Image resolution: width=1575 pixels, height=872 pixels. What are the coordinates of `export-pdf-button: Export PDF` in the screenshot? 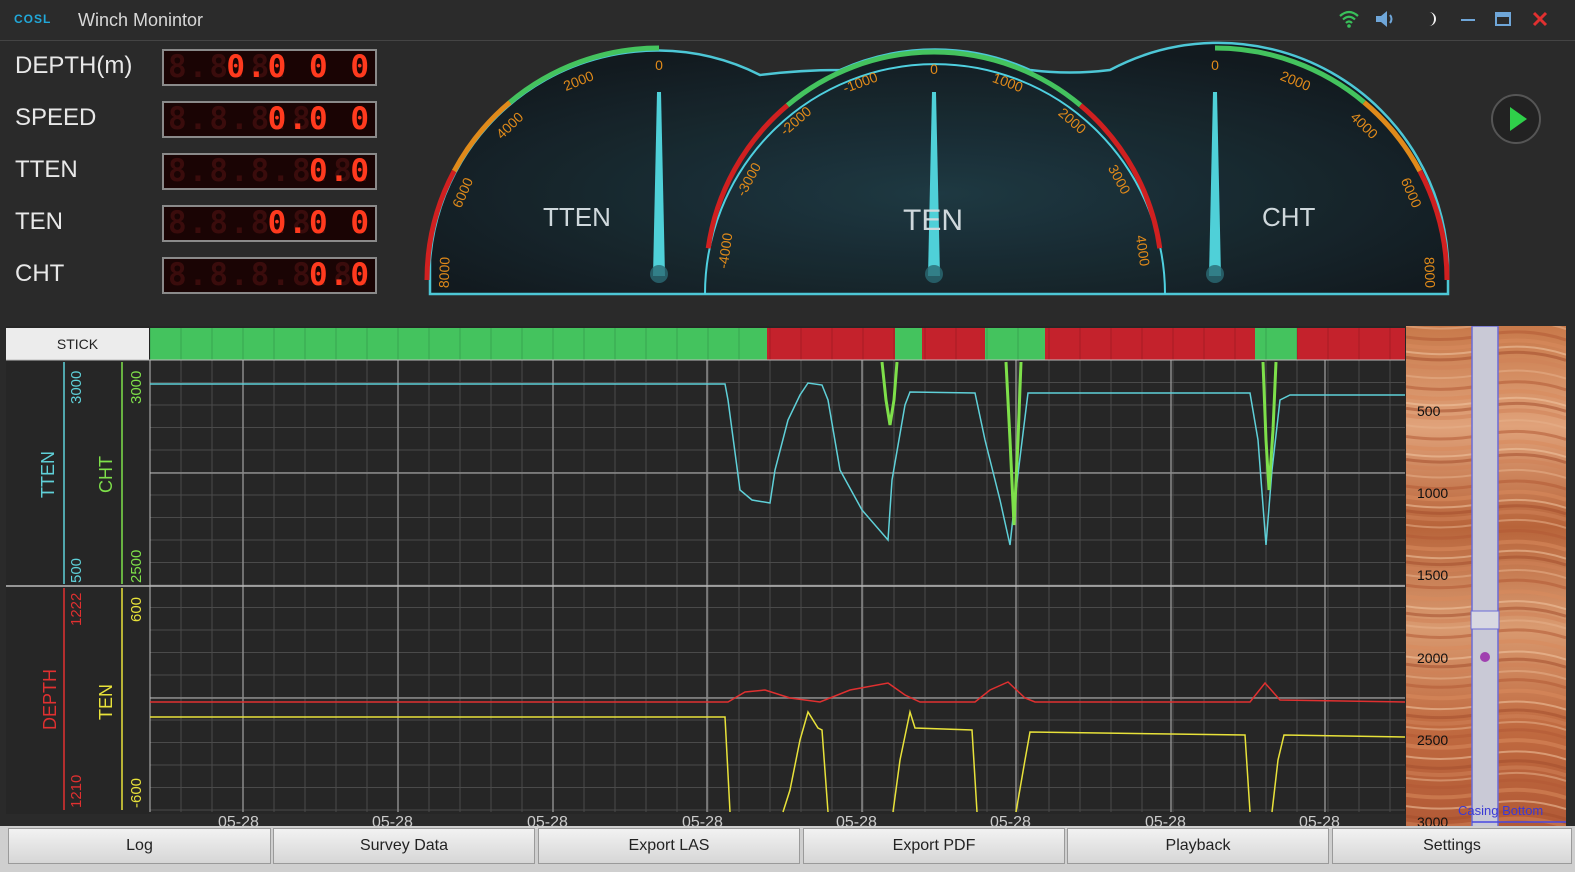 It's located at (934, 846).